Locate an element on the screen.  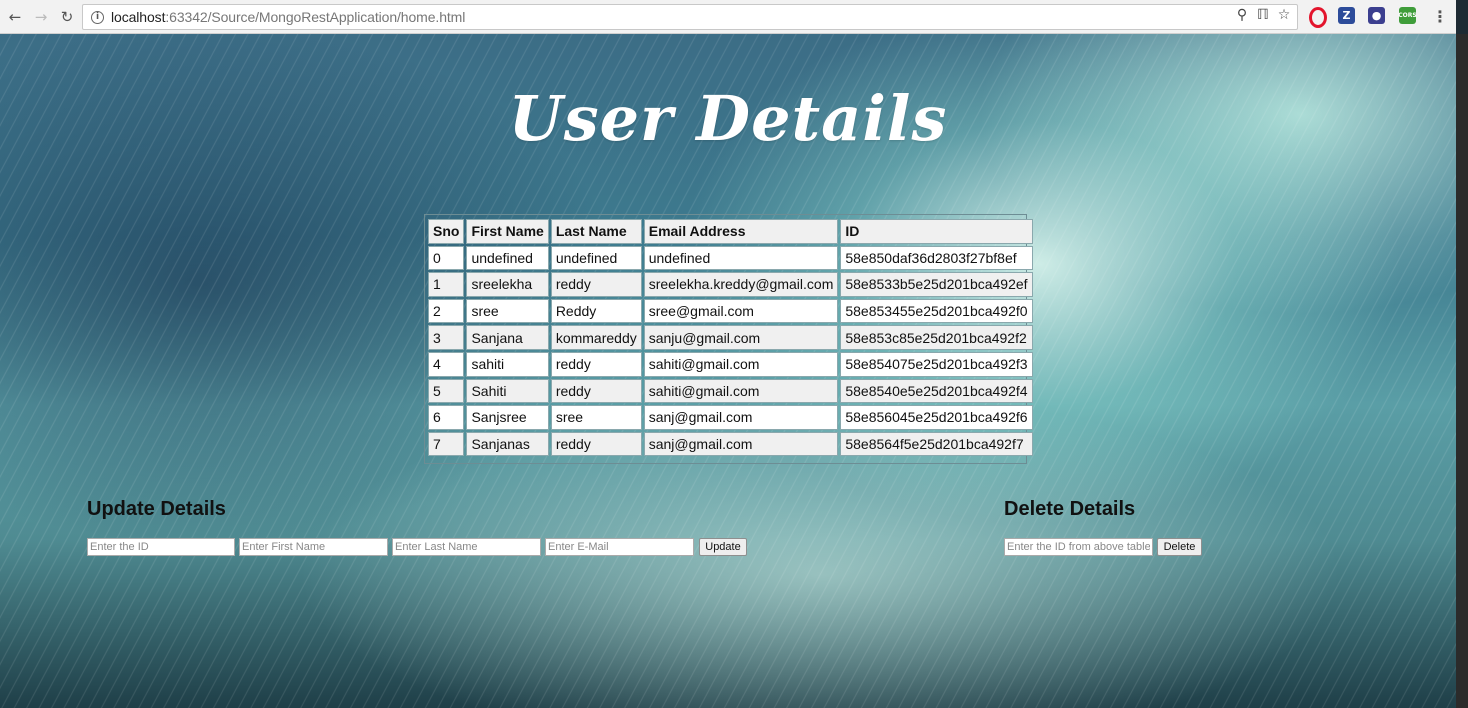
delete-button: Delete is located at coordinates (1179, 547).